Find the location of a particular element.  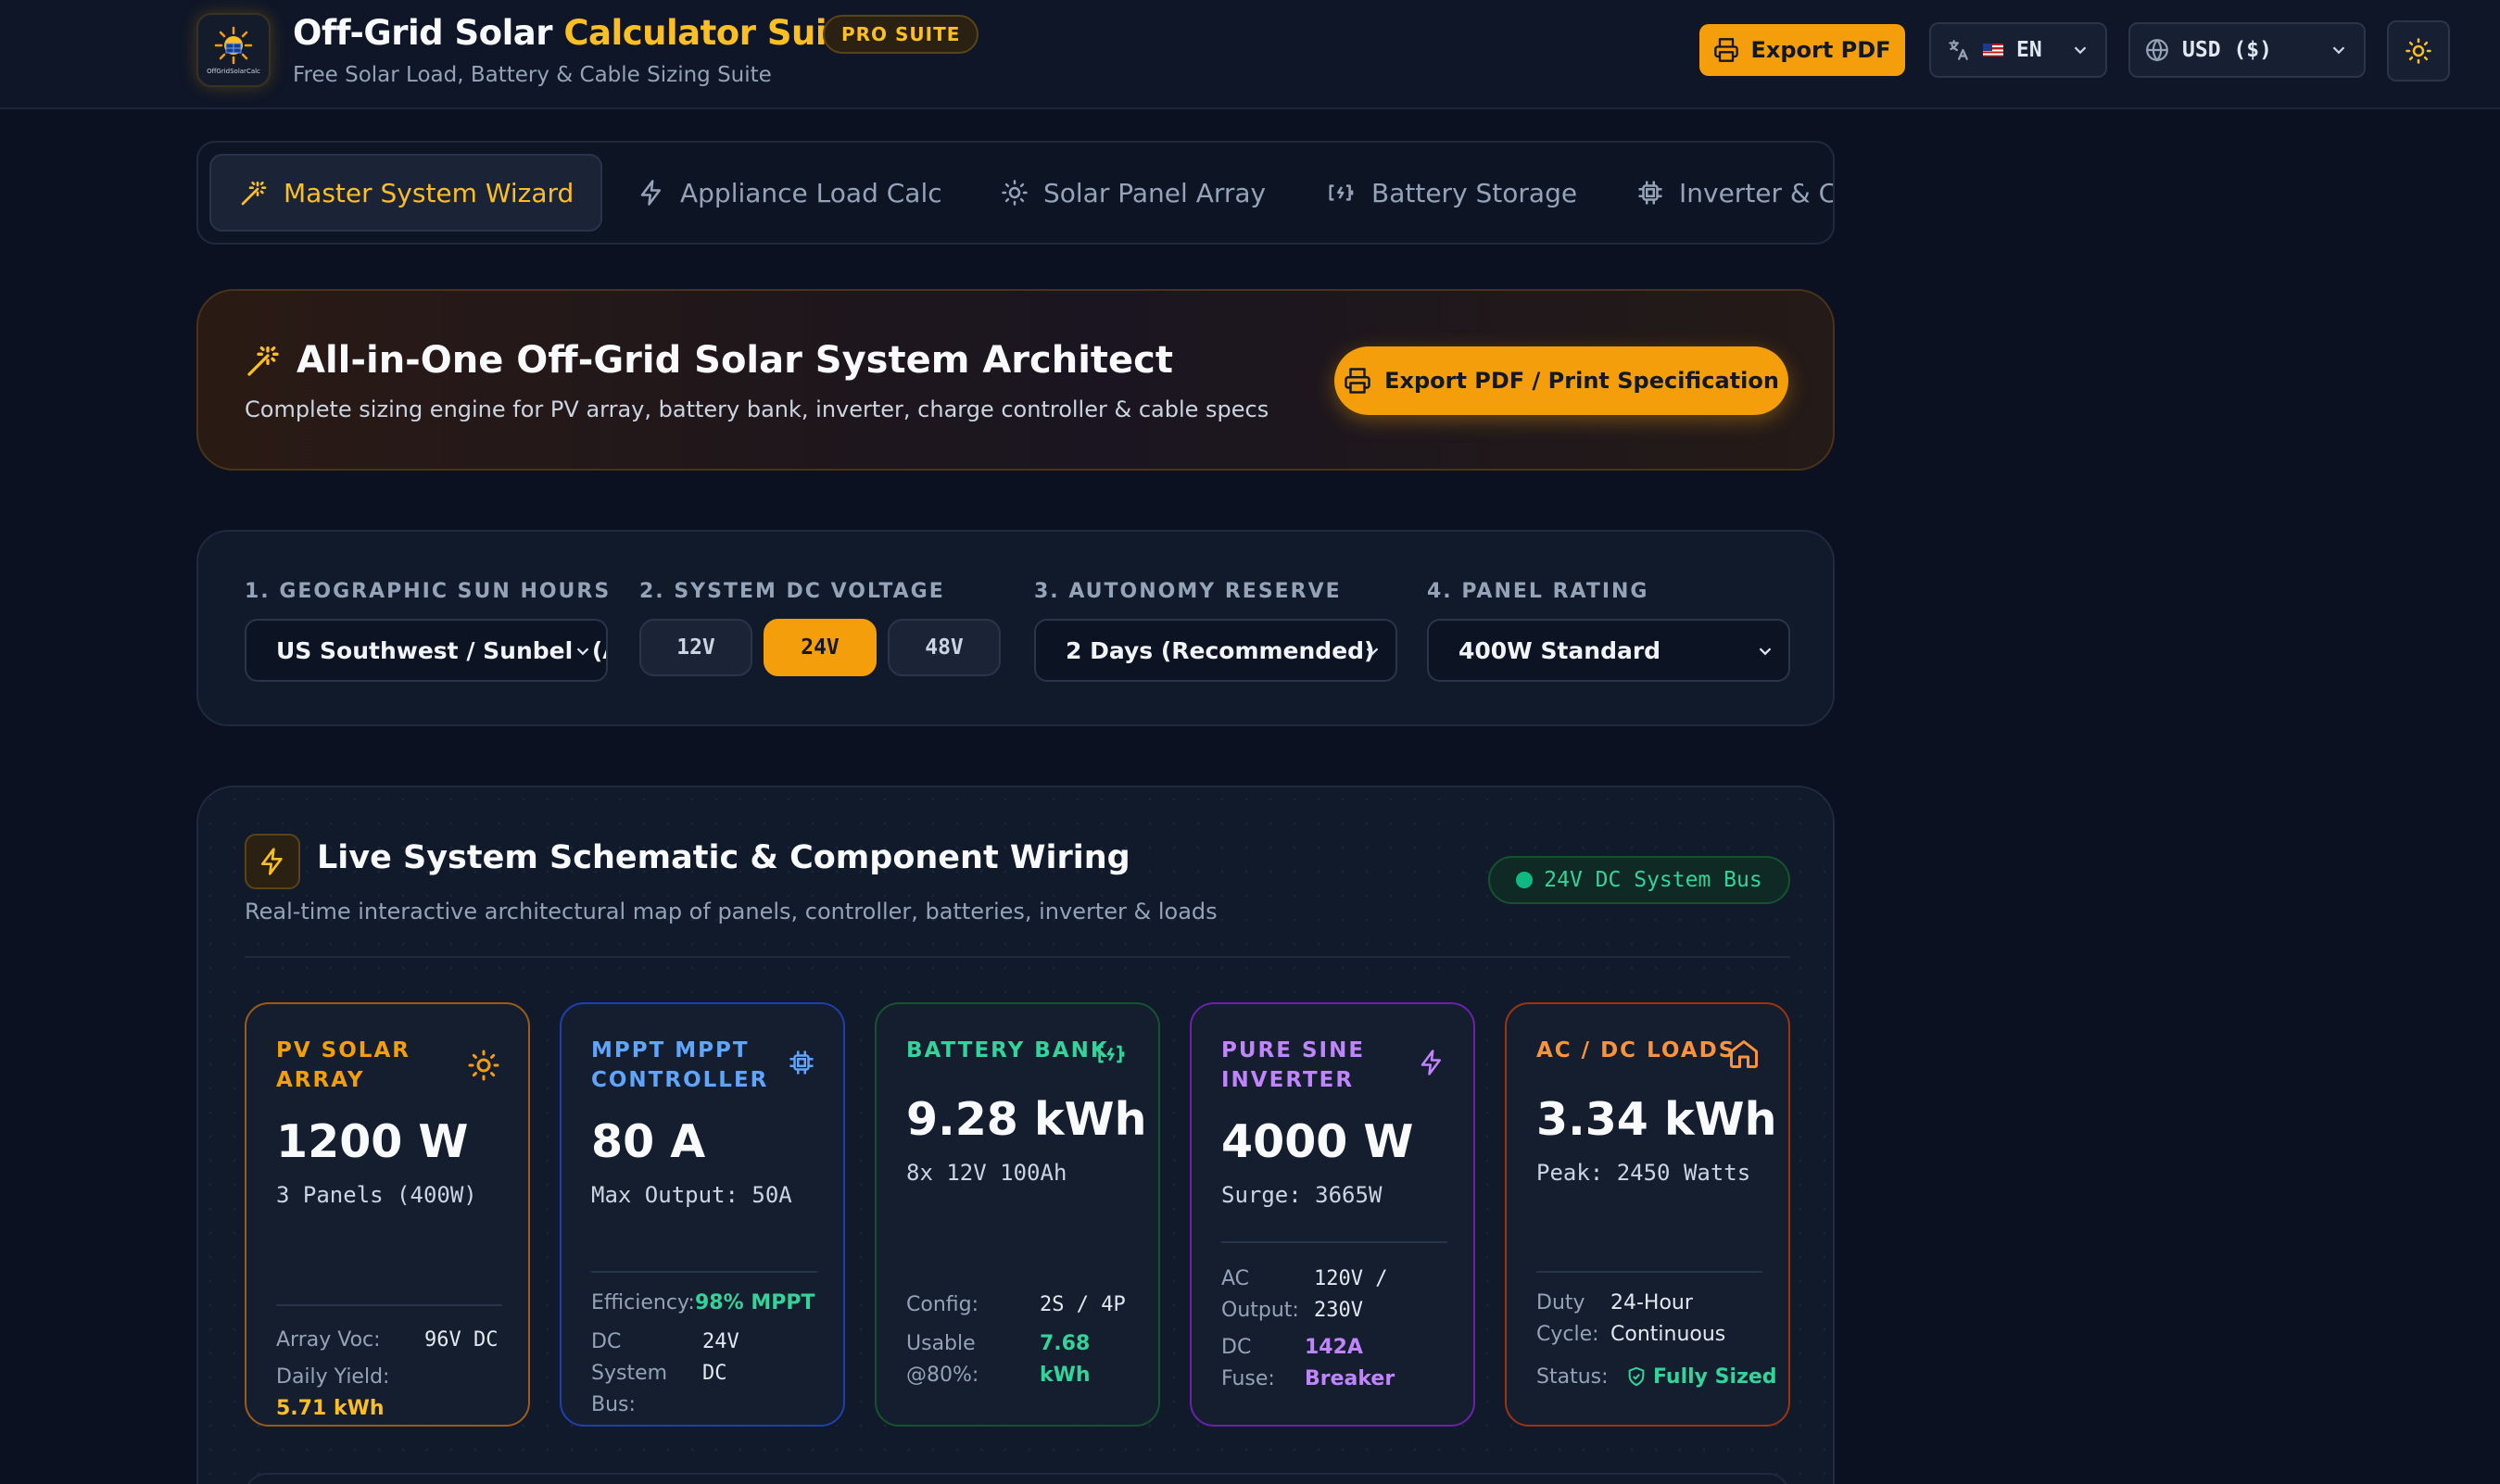

tab-master-system-wizard: Master System Wizard is located at coordinates (405, 193).